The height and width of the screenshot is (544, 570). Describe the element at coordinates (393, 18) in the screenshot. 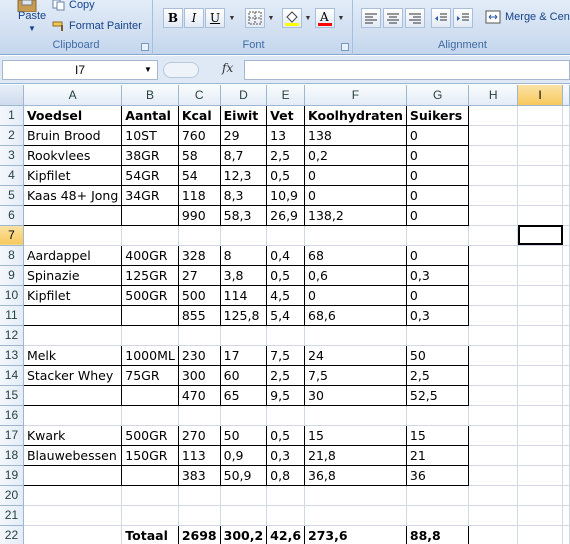

I see `align-center-button` at that location.